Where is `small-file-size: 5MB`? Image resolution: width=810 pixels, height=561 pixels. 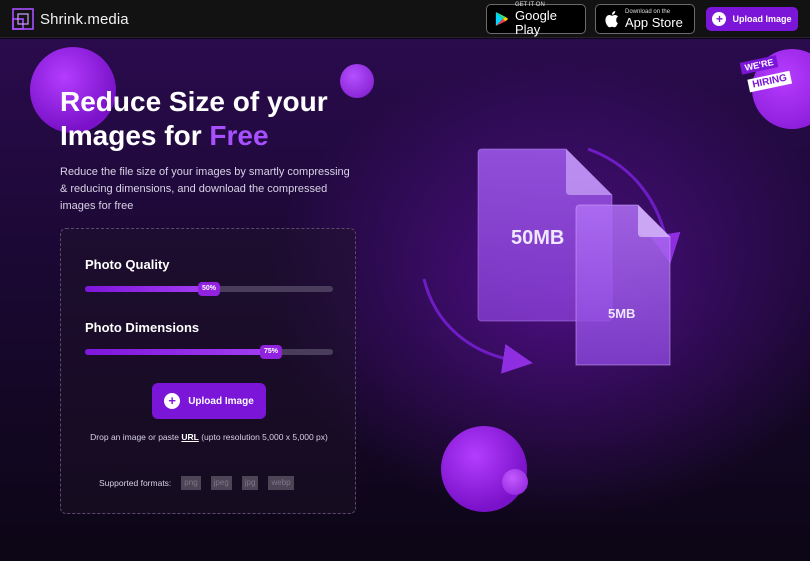
small-file-size: 5MB is located at coordinates (622, 313).